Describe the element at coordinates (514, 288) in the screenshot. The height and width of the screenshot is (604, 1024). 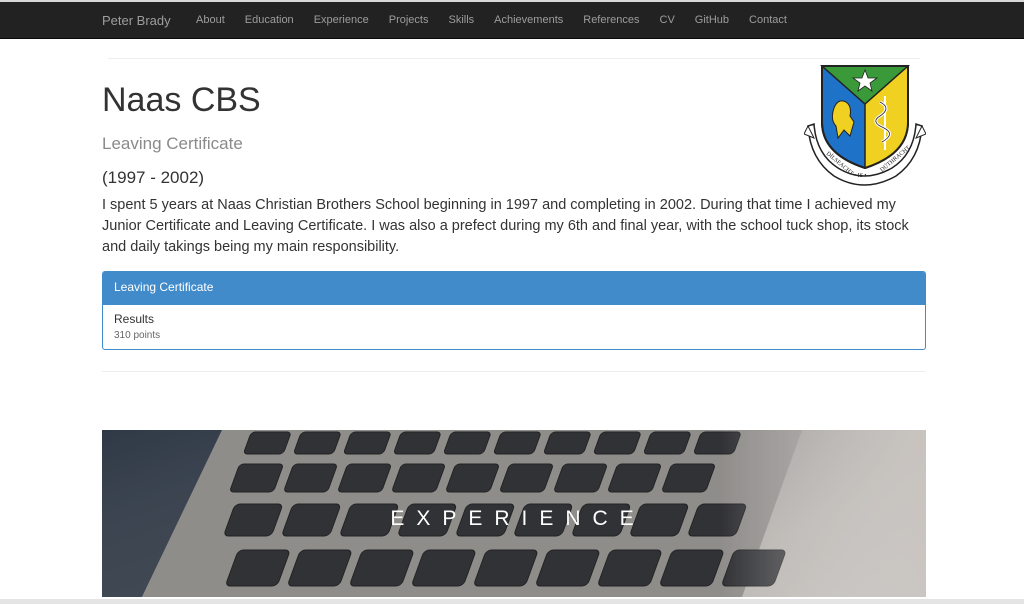
I see `panel-heading: Leaving Certificate` at that location.